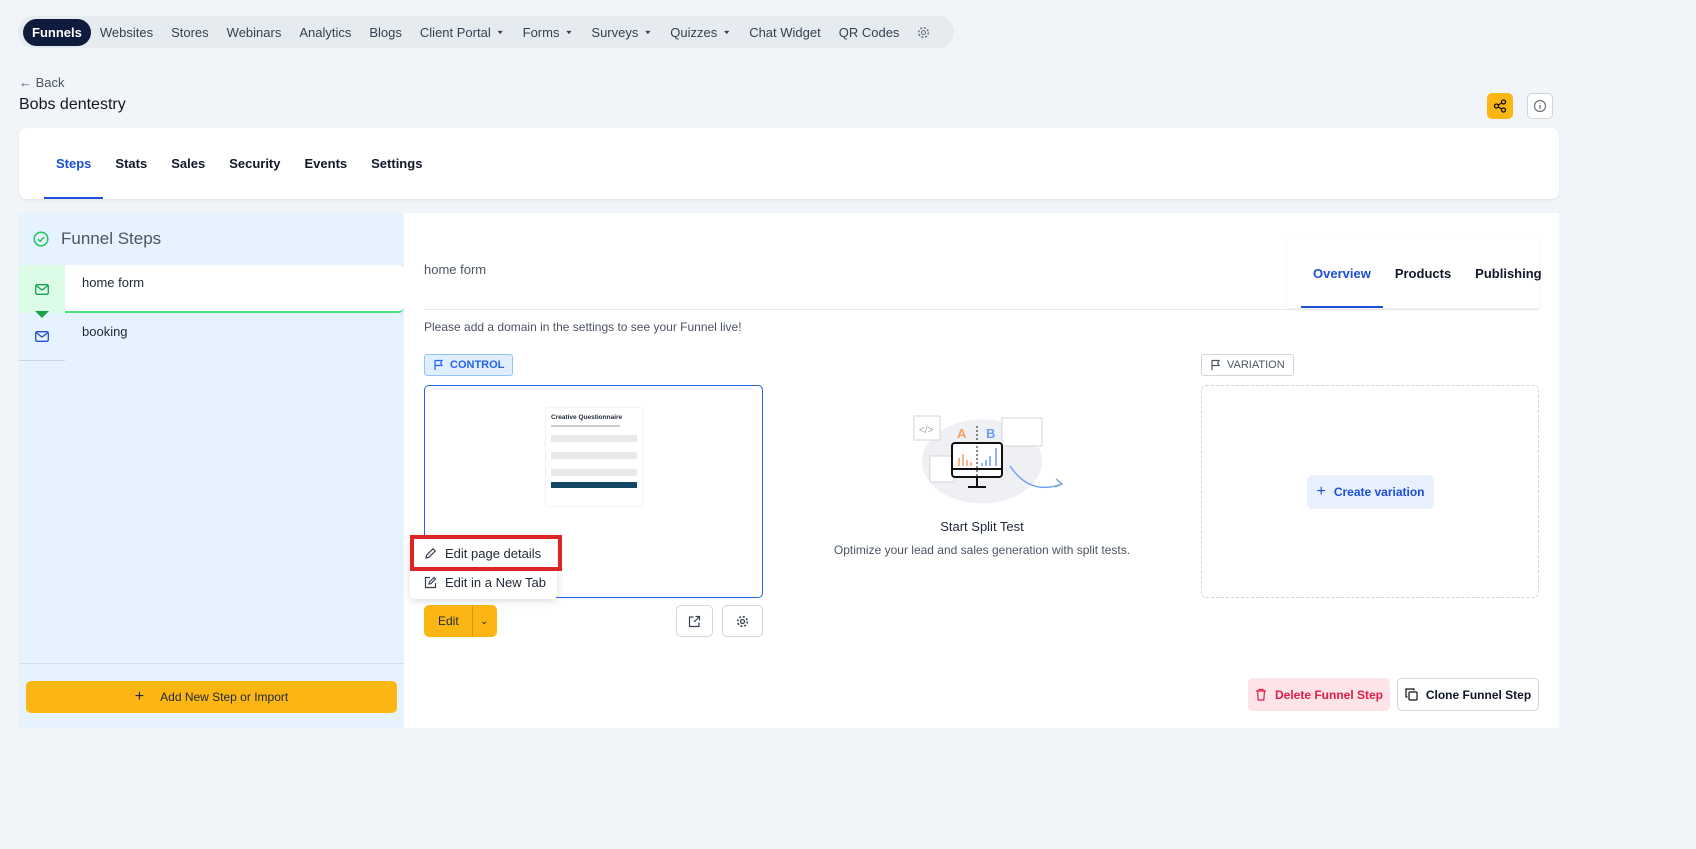  What do you see at coordinates (1508, 274) in the screenshot?
I see `subtab-publishing: Publishing` at bounding box center [1508, 274].